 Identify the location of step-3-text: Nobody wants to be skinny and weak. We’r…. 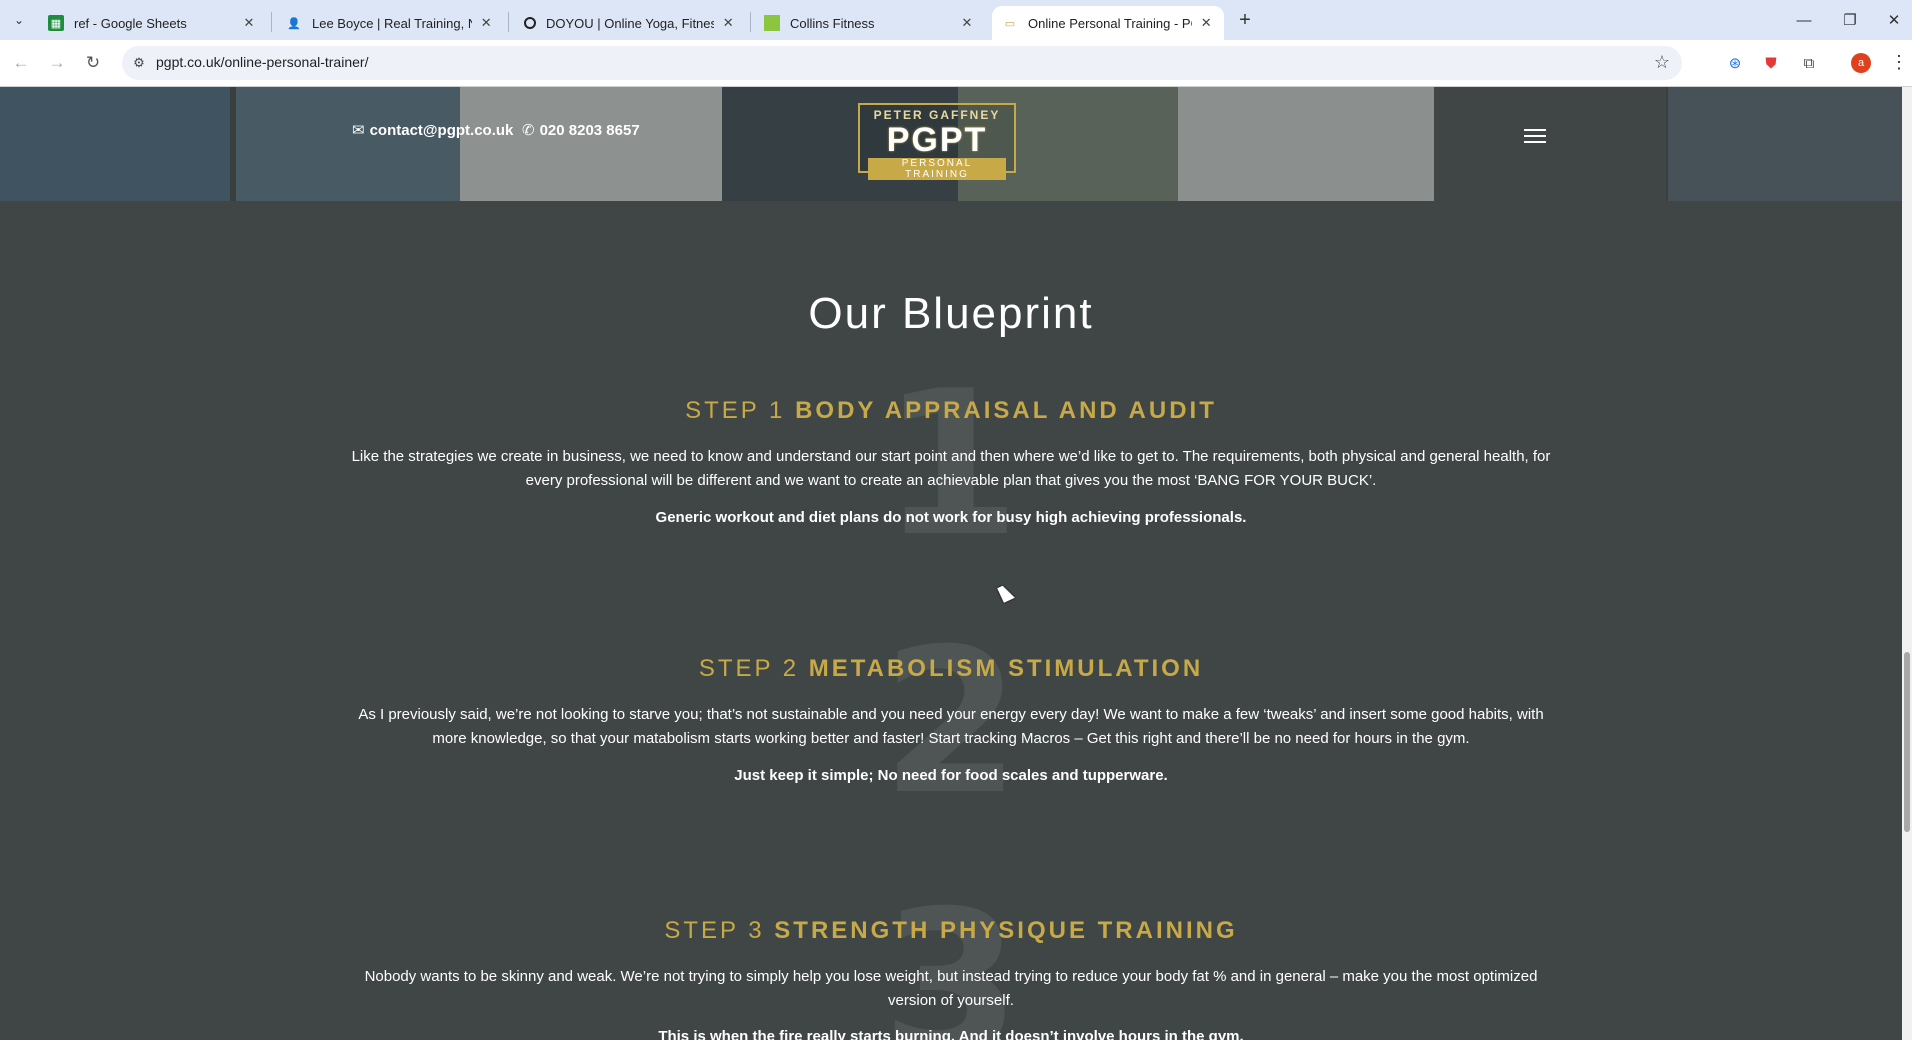
(951, 988).